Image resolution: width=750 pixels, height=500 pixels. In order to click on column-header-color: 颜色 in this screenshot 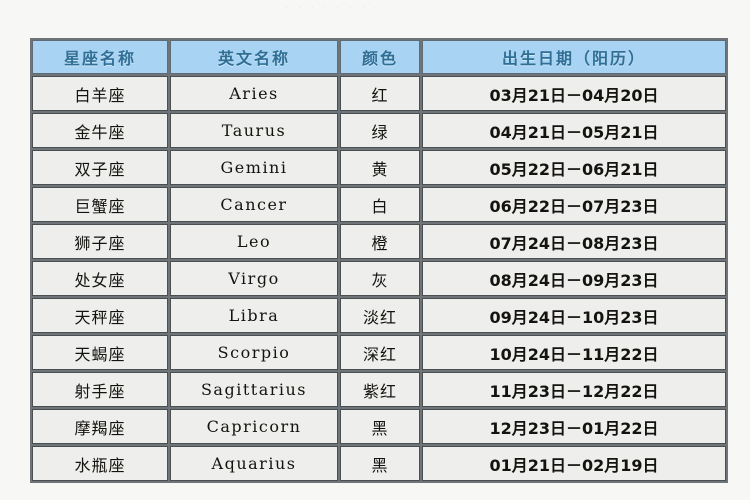, I will do `click(380, 57)`.